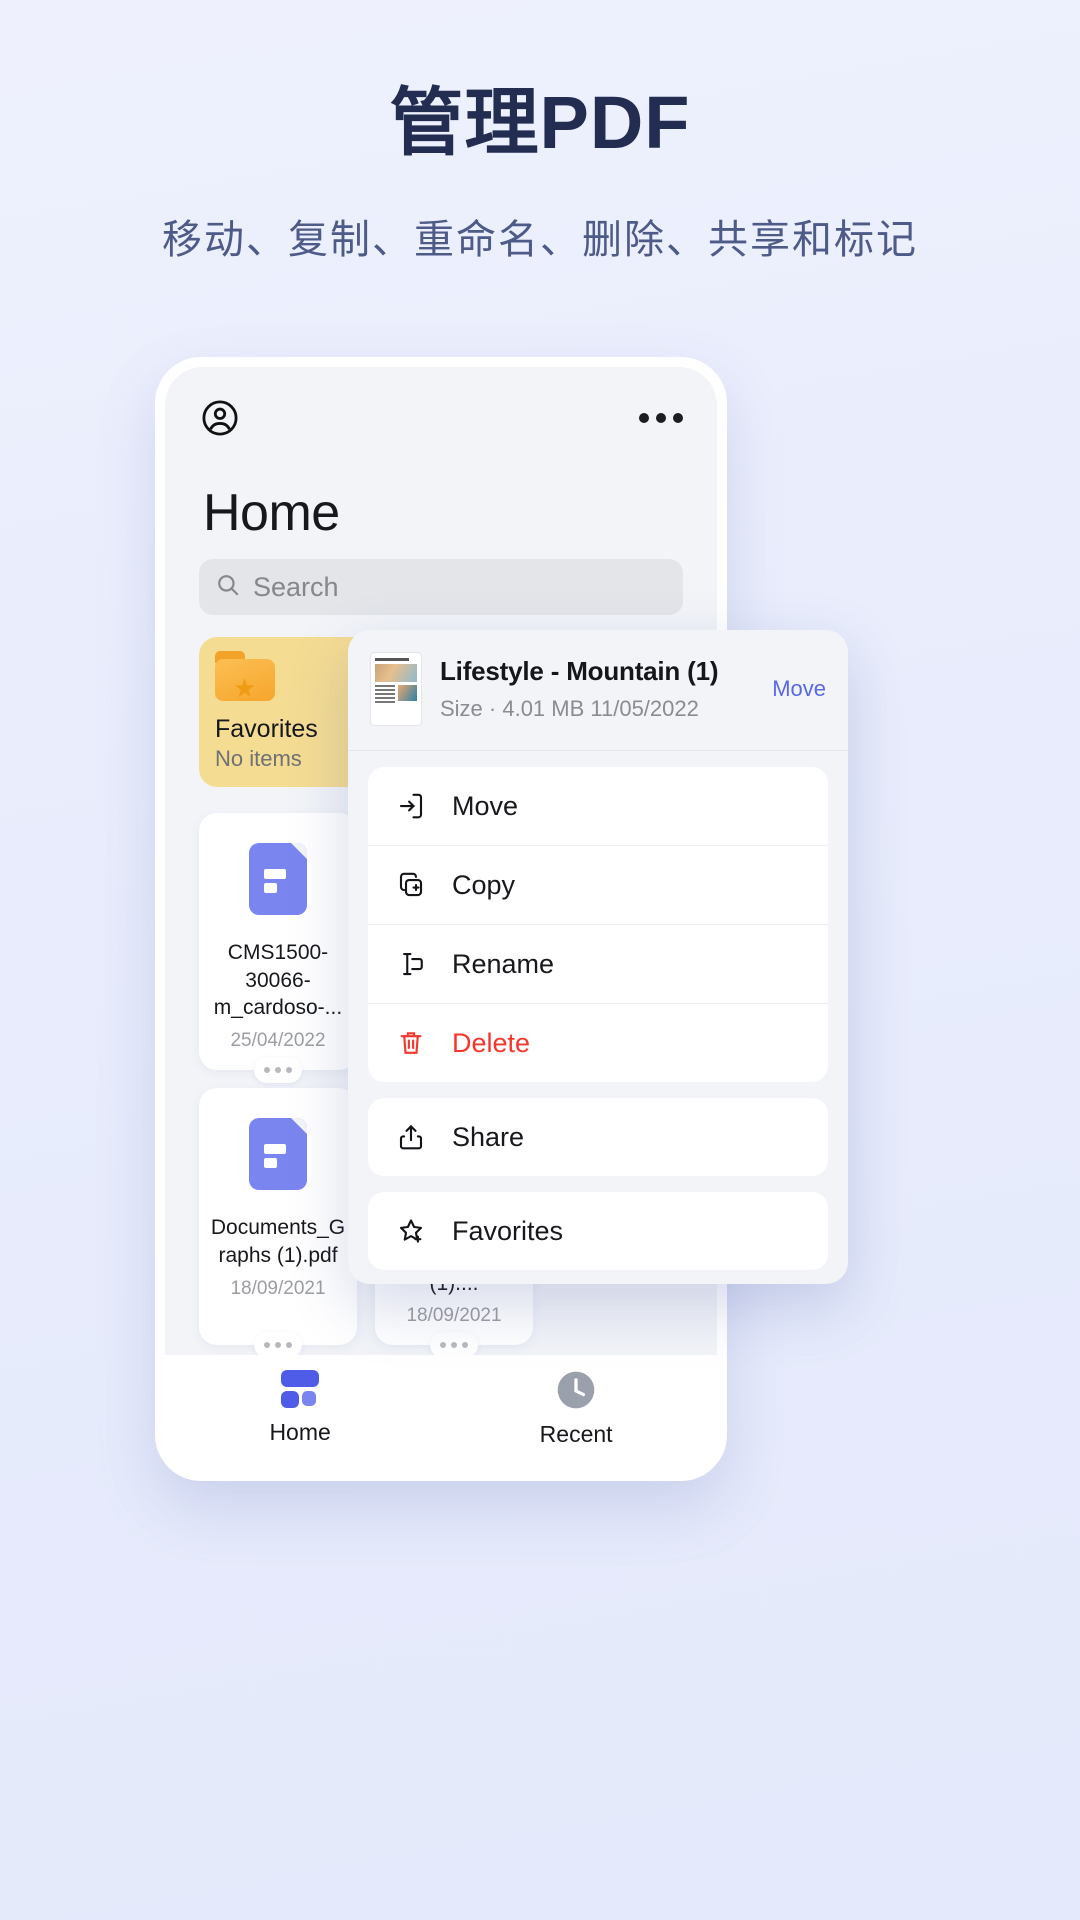 This screenshot has width=1080, height=1920. What do you see at coordinates (396, 689) in the screenshot?
I see `file-thumbnail` at bounding box center [396, 689].